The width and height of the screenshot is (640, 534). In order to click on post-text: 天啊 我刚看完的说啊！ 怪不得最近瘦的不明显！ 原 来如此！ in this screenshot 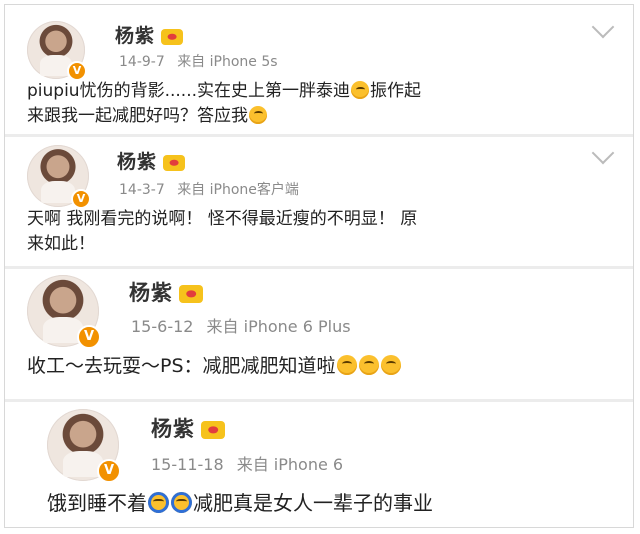, I will do `click(222, 231)`.